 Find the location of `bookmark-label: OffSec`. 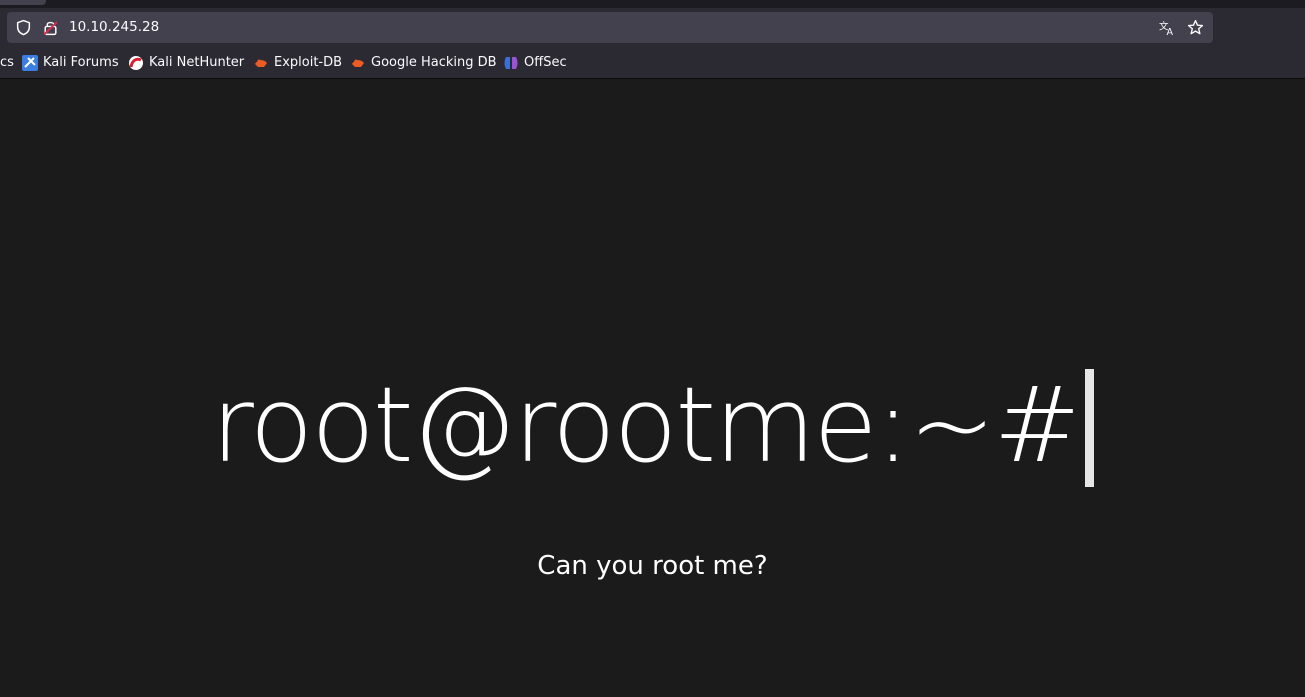

bookmark-label: OffSec is located at coordinates (545, 62).